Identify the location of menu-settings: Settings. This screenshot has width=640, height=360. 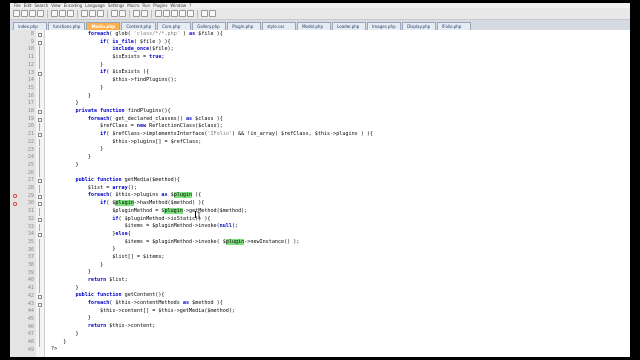
(116, 5).